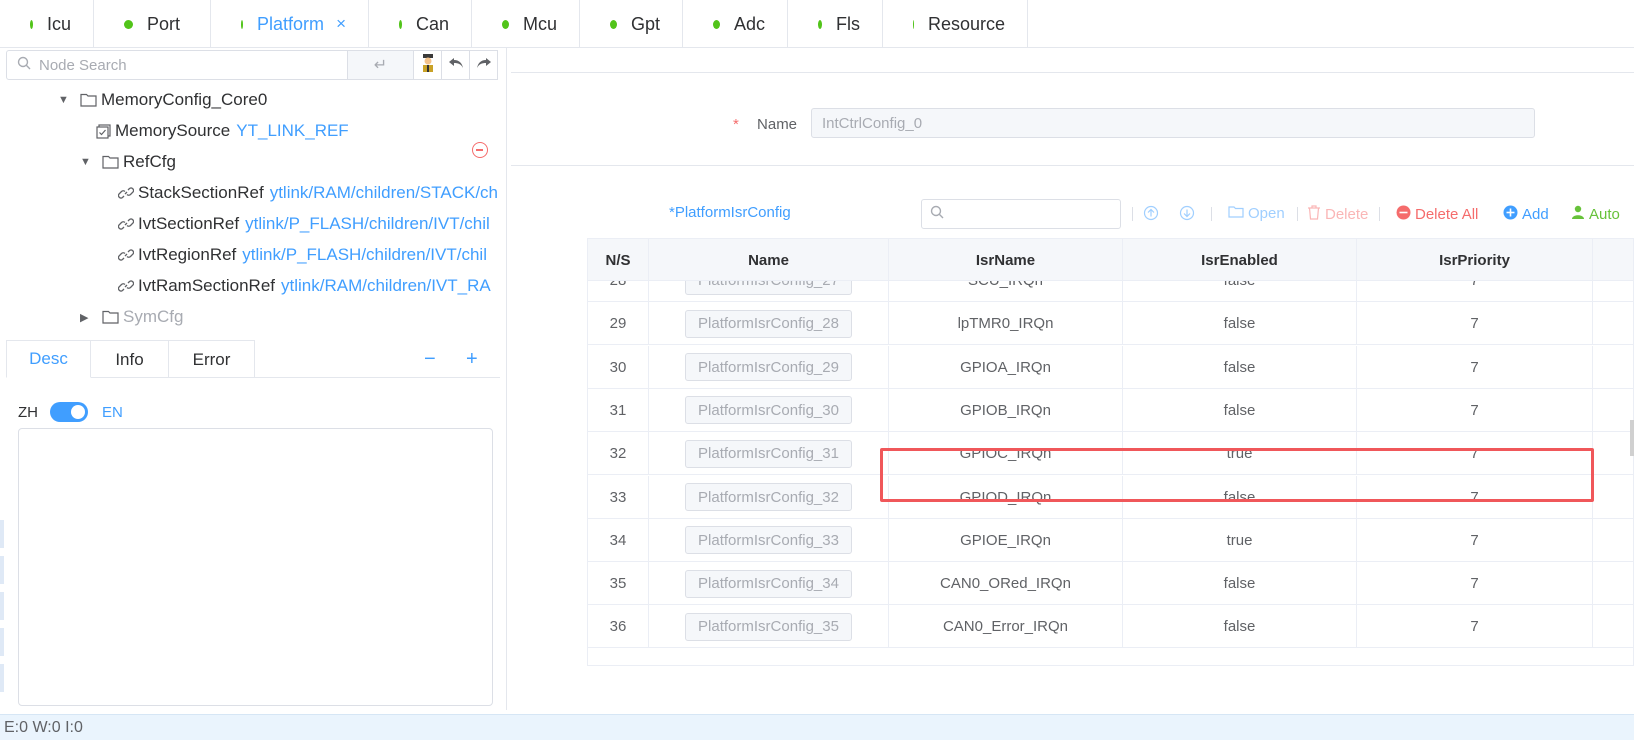  I want to click on name-form-row: * Name IntCtrlConfig_0, so click(1072, 125).